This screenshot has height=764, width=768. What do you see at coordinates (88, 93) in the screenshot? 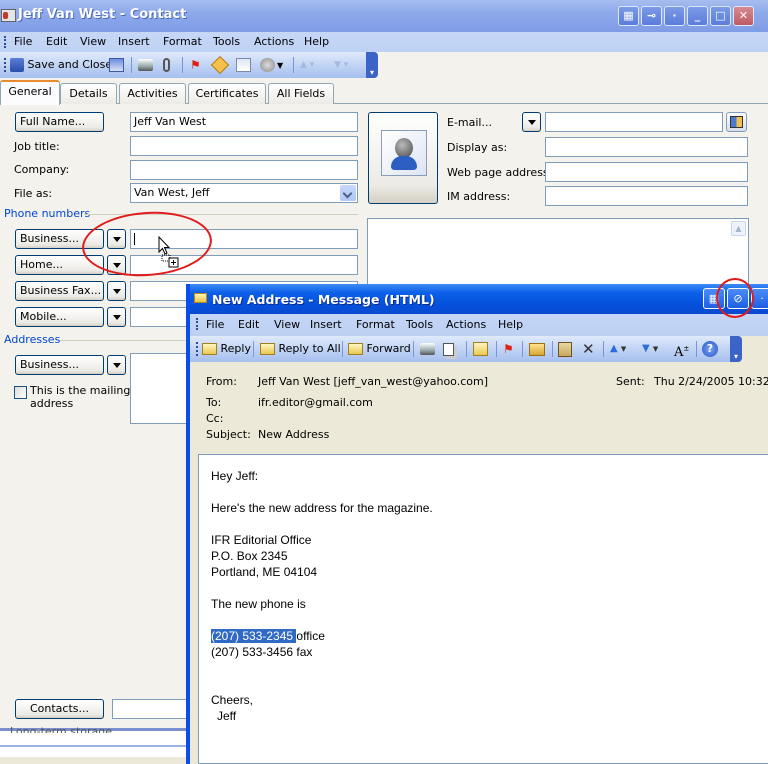
I see `tab-details: Details` at bounding box center [88, 93].